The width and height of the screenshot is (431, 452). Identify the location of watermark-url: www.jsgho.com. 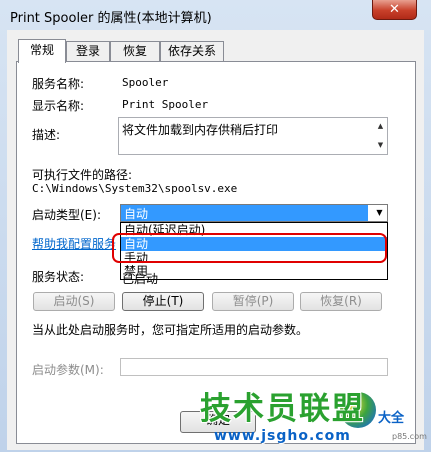
(282, 436).